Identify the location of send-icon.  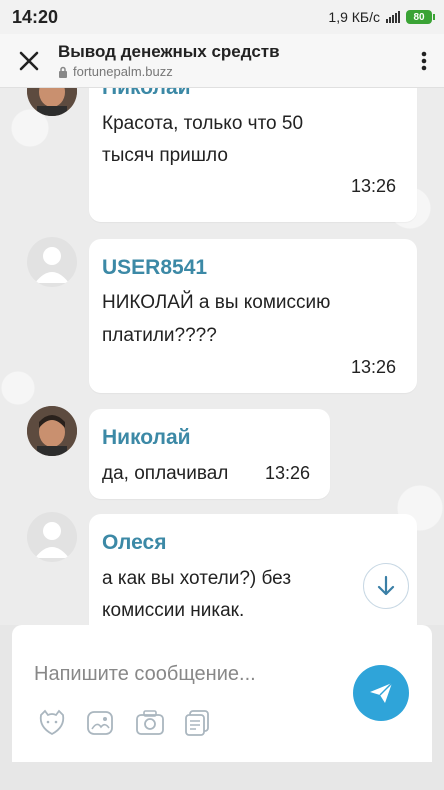
(381, 692).